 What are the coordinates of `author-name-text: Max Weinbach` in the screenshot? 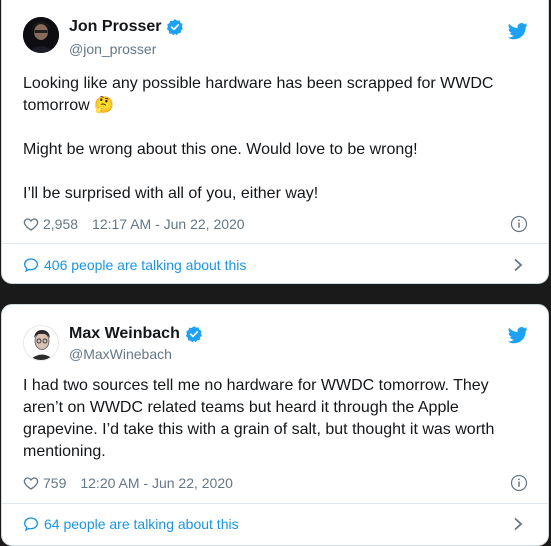 It's located at (124, 334).